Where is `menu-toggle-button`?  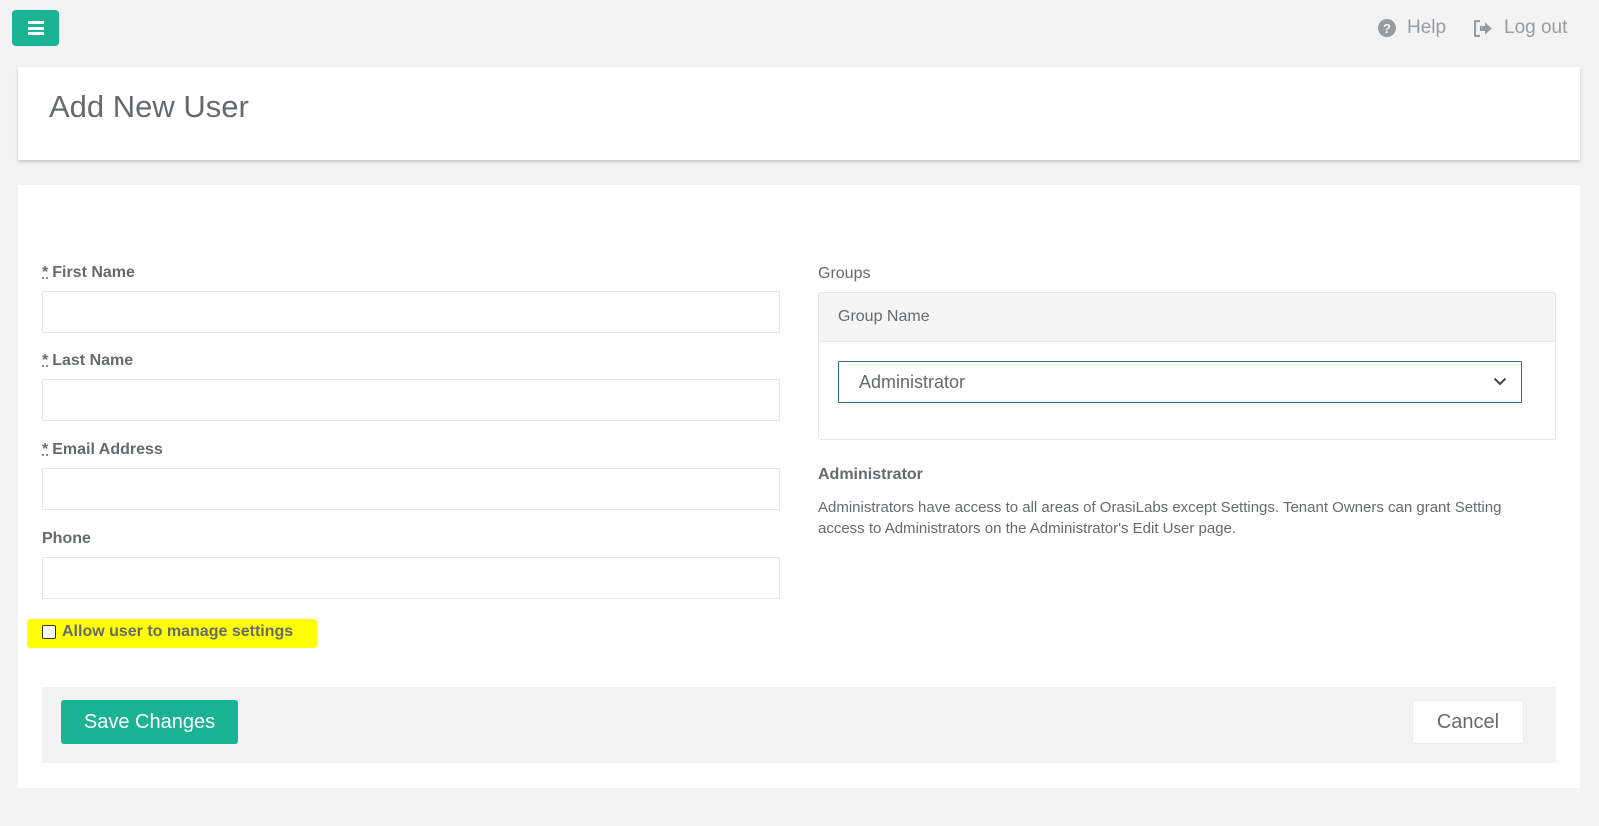
menu-toggle-button is located at coordinates (35, 28).